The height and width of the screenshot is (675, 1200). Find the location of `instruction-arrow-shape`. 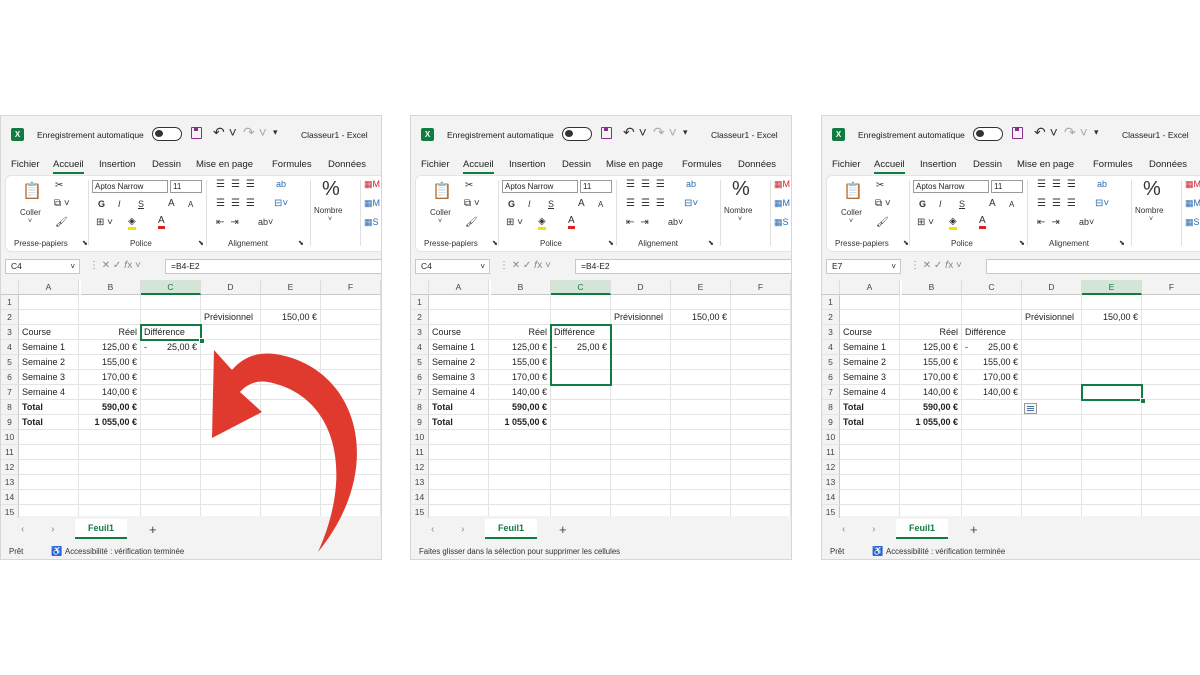

instruction-arrow-shape is located at coordinates (284, 451).